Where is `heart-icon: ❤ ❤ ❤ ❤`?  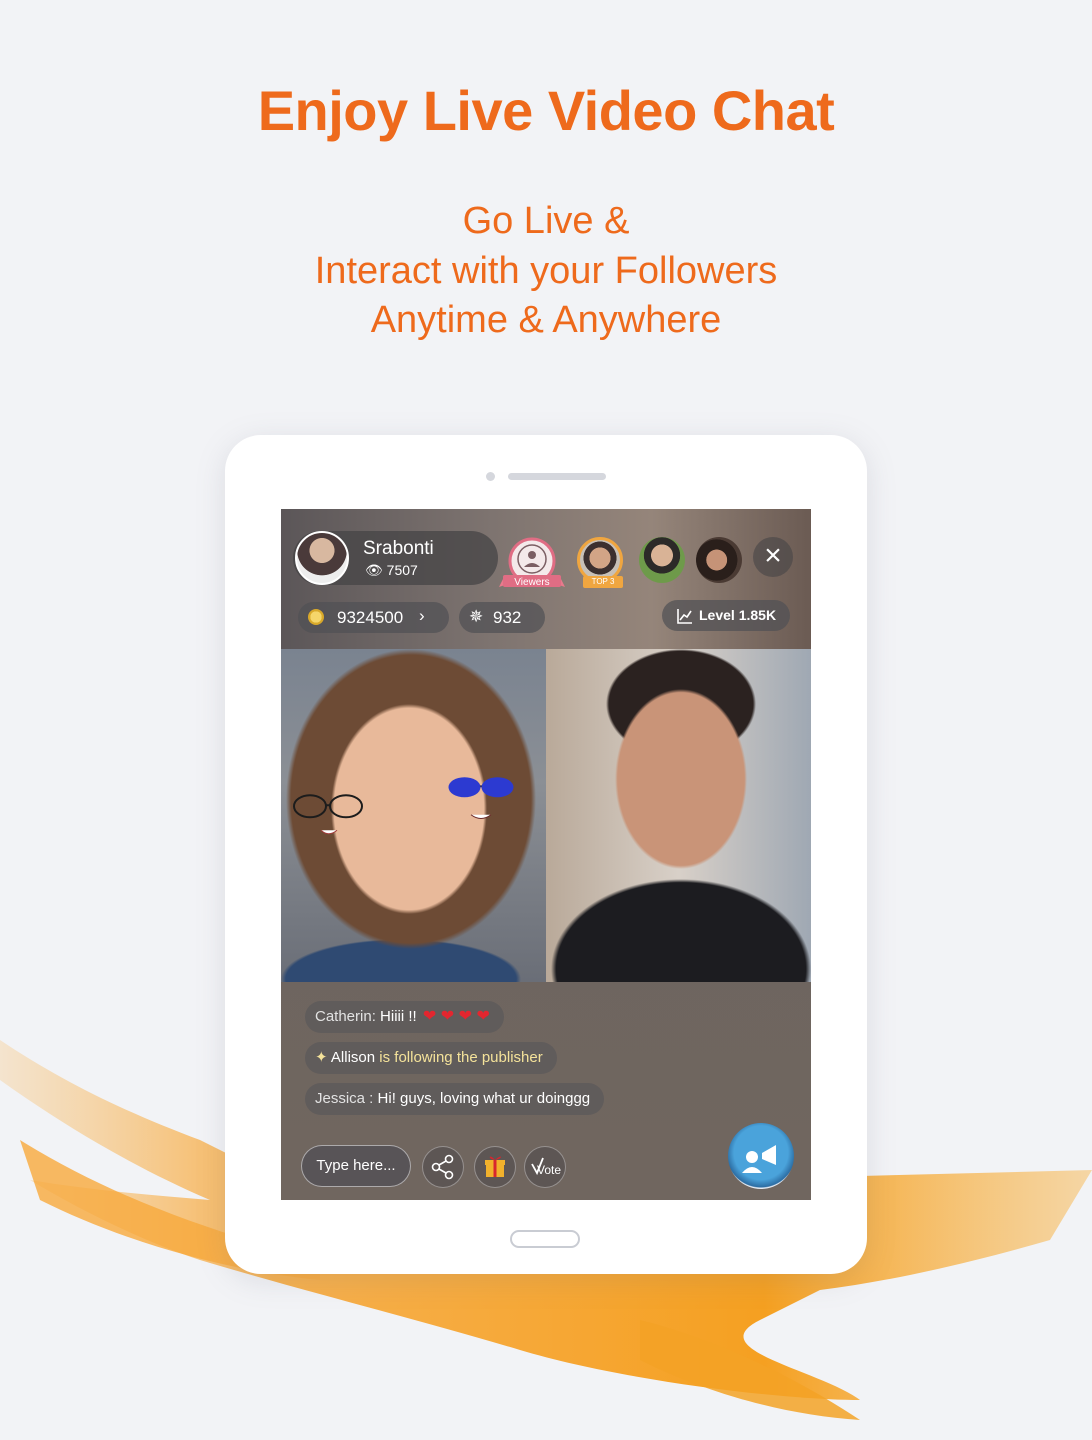 heart-icon: ❤ ❤ ❤ ❤ is located at coordinates (456, 1016).